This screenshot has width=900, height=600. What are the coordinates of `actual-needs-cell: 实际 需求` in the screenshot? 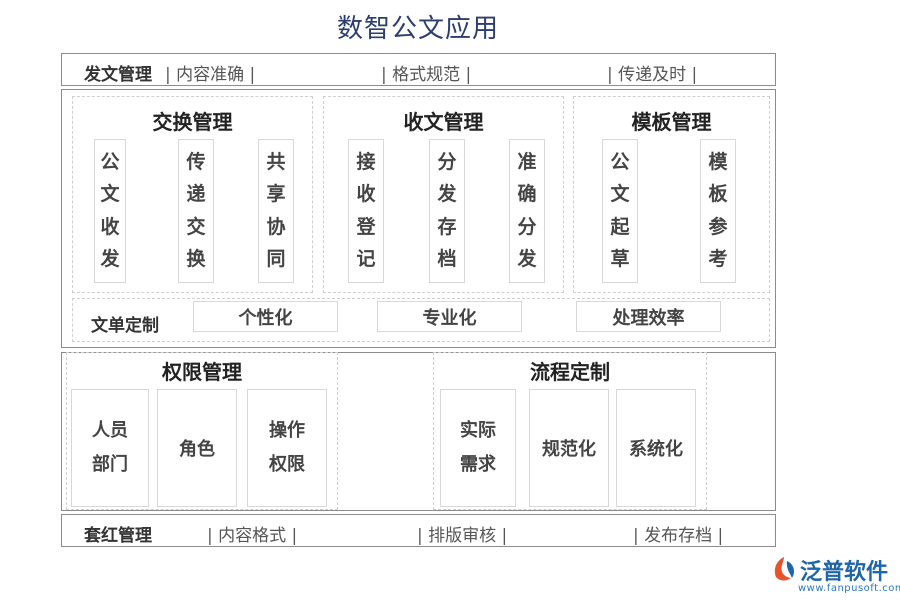 It's located at (478, 448).